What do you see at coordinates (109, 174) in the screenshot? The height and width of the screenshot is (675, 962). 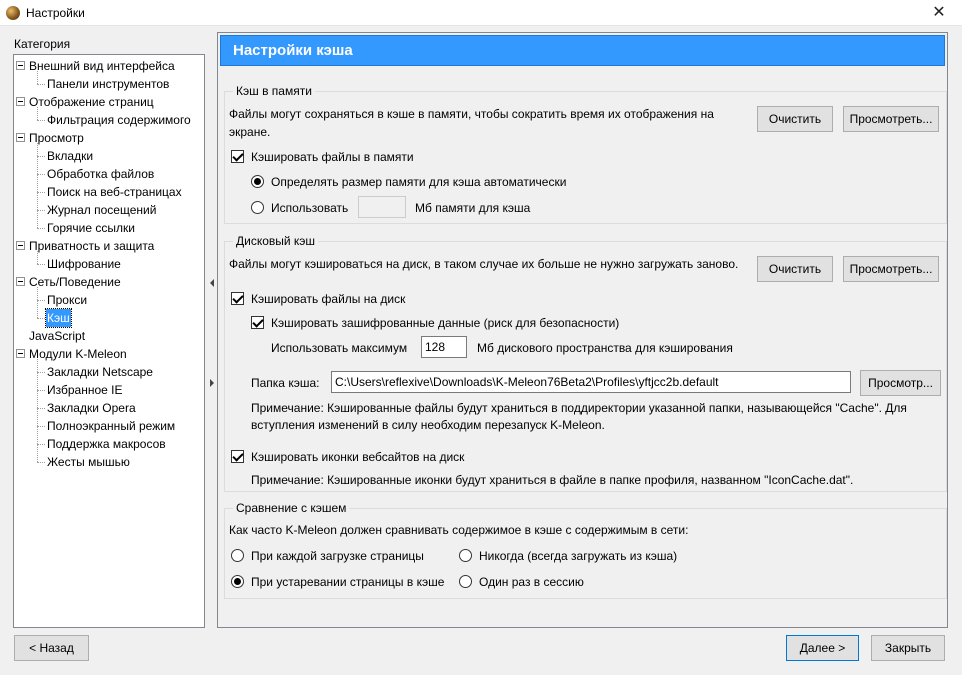 I see `sidebar-item: Обработка файлов` at bounding box center [109, 174].